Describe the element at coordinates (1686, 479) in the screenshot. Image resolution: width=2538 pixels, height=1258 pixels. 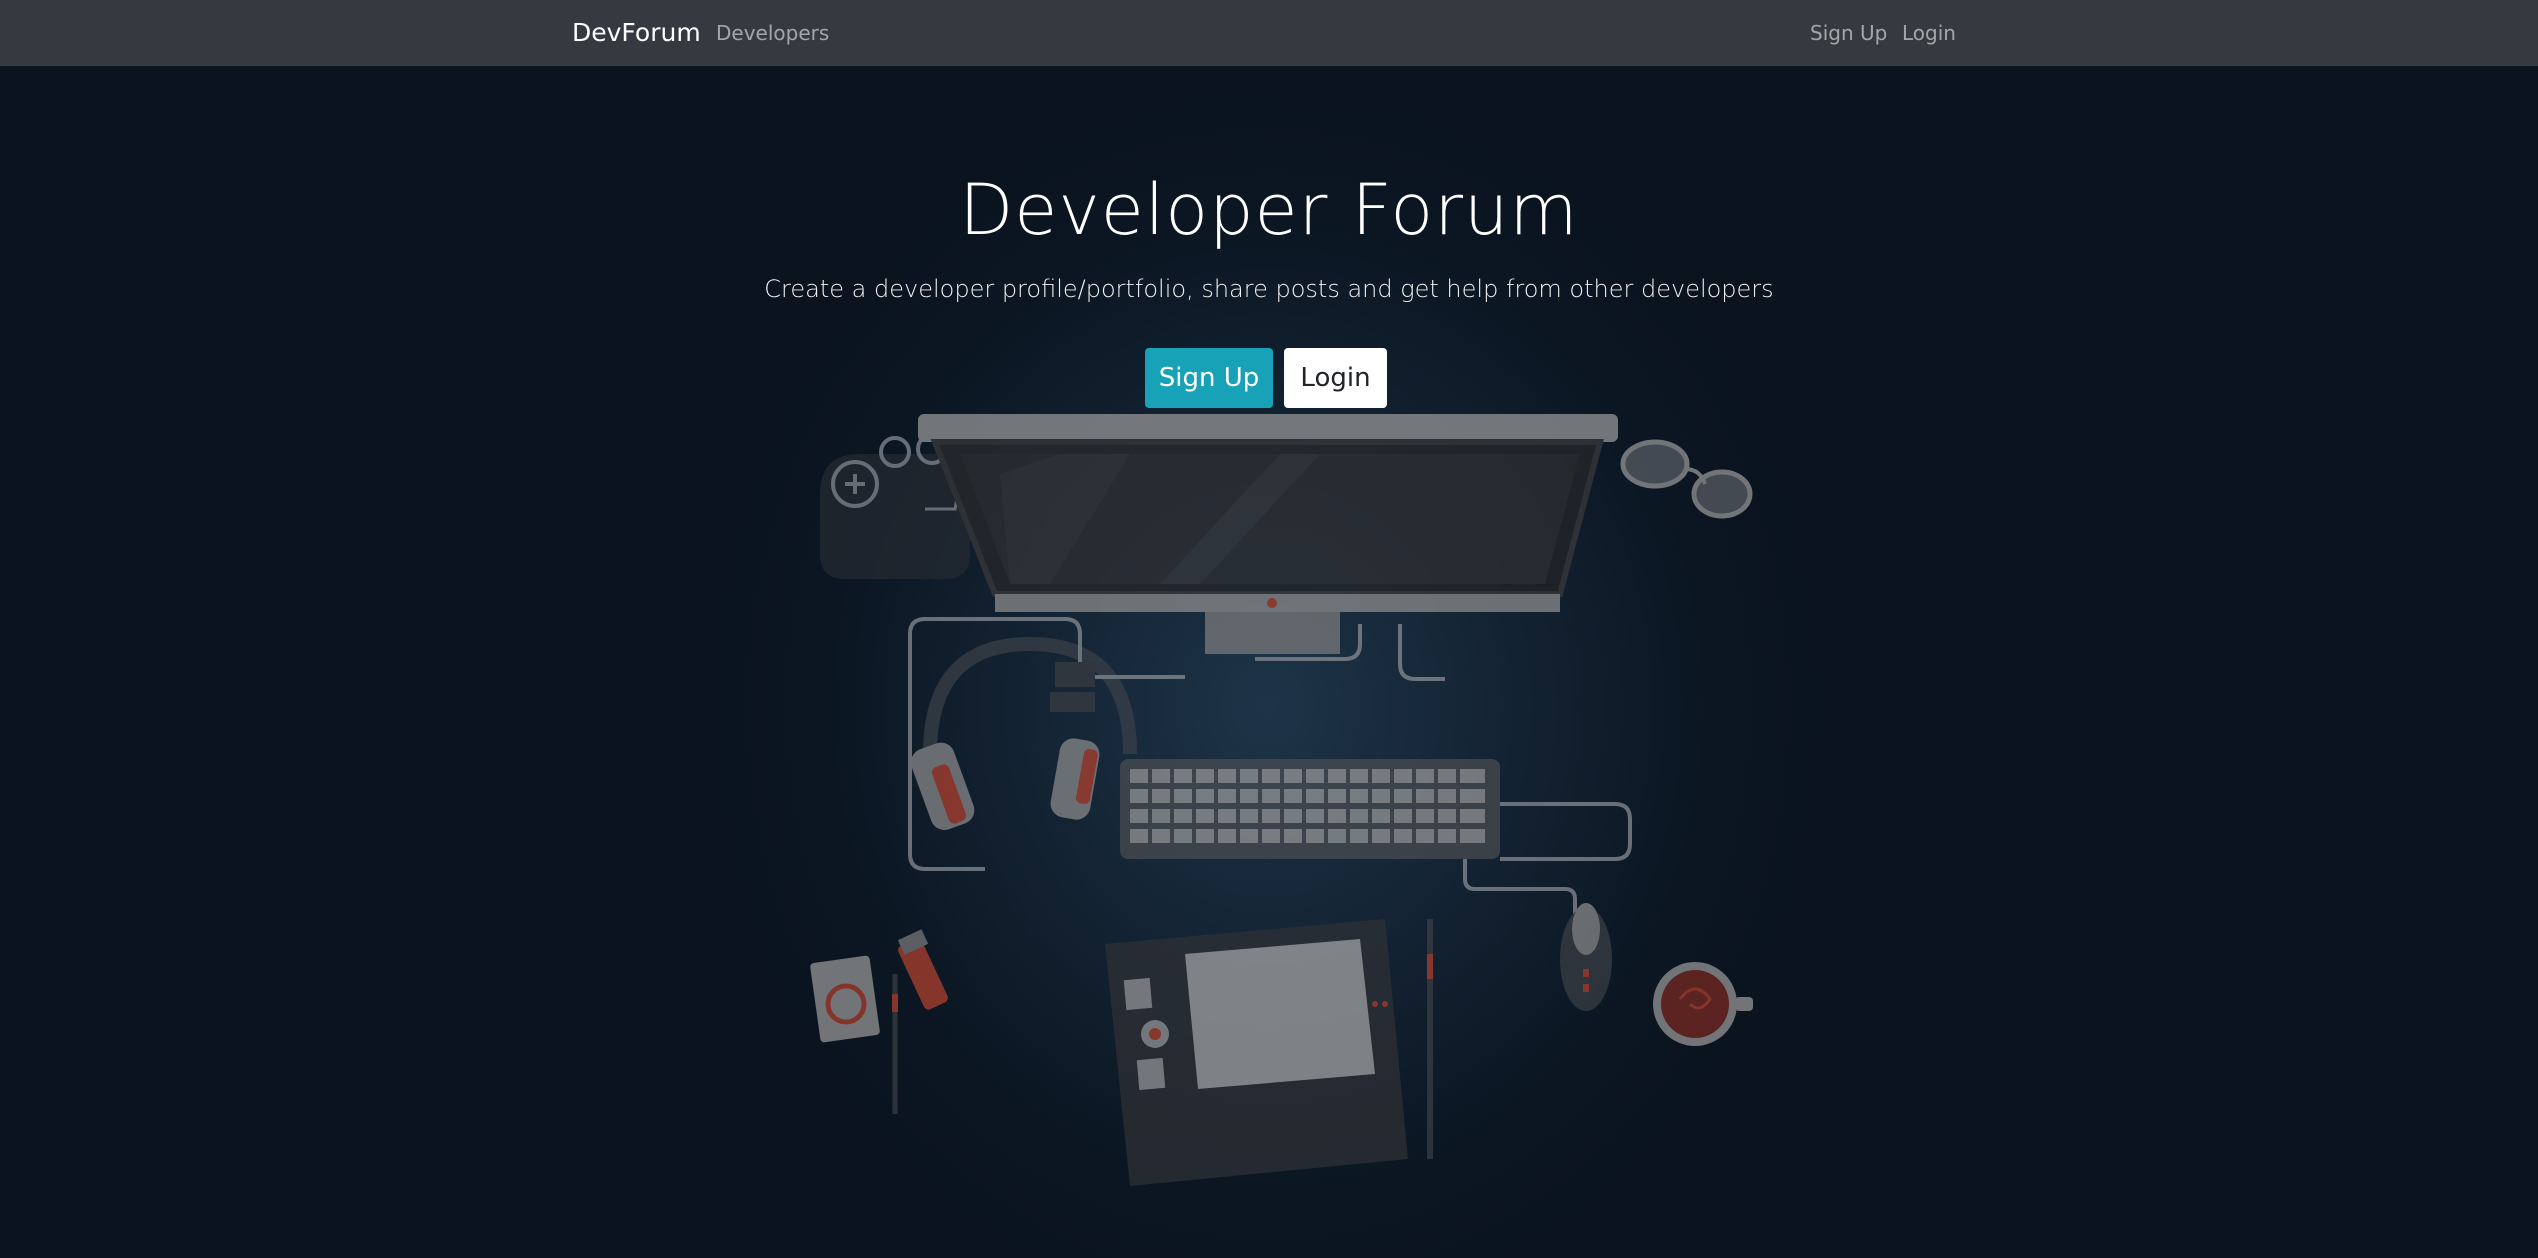
I see `glasses-icon` at that location.